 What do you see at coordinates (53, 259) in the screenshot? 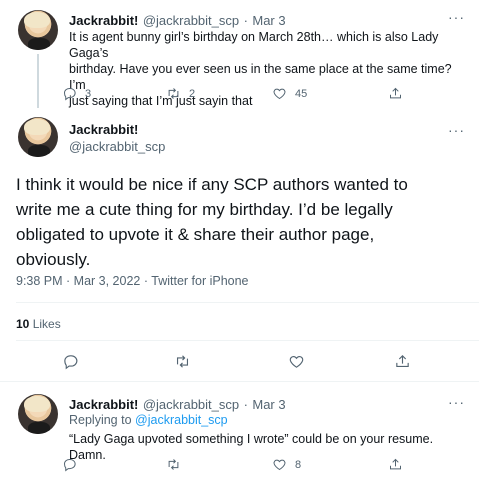
I see `tweet-text-line: obviously.` at bounding box center [53, 259].